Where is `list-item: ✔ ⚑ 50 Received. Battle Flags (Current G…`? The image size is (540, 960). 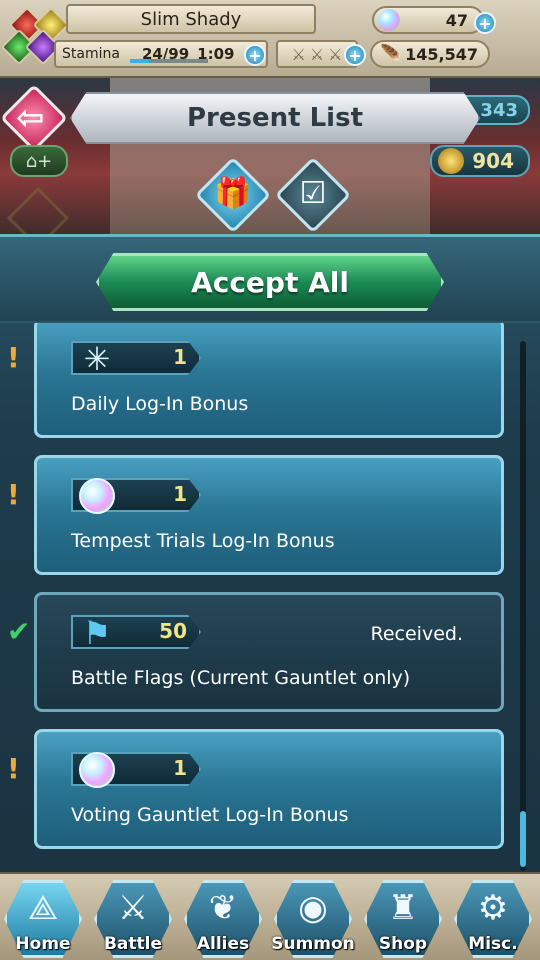
list-item: ✔ ⚑ 50 Received. Battle Flags (Current G… is located at coordinates (255, 652).